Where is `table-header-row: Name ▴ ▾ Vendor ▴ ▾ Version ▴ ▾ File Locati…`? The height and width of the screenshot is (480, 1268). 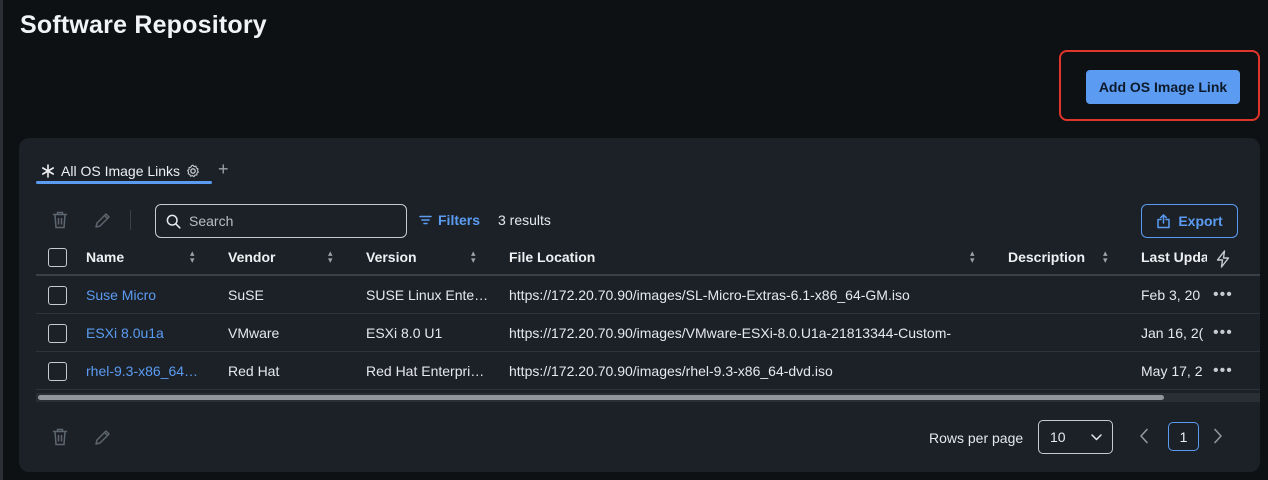
table-header-row: Name ▴ ▾ Vendor ▴ ▾ Version ▴ ▾ File Locati… is located at coordinates (648, 257).